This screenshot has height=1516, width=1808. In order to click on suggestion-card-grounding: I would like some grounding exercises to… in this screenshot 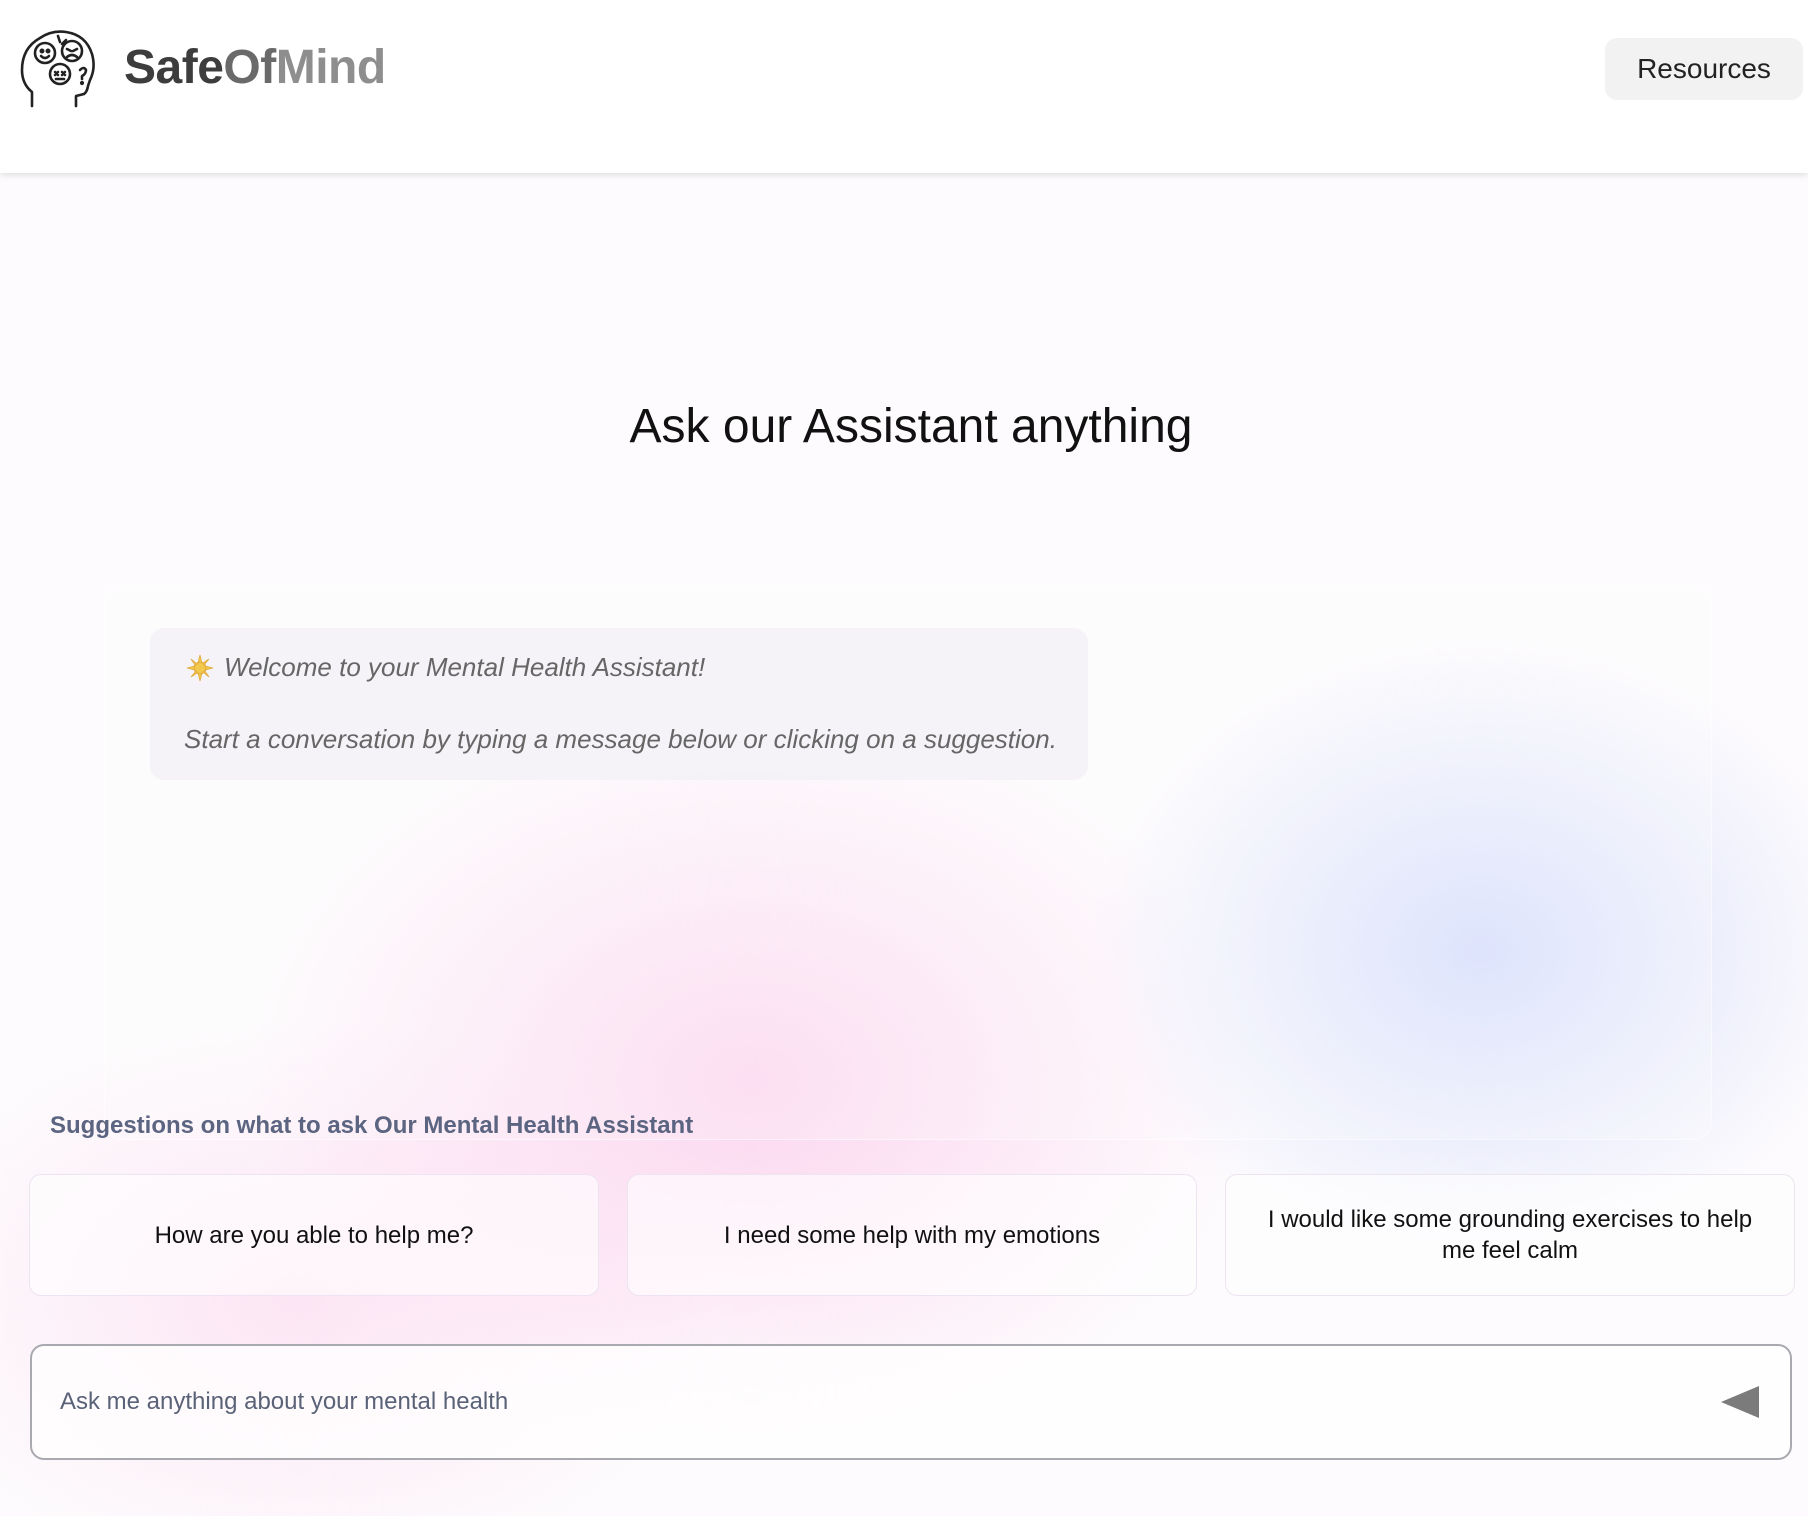, I will do `click(1510, 1235)`.